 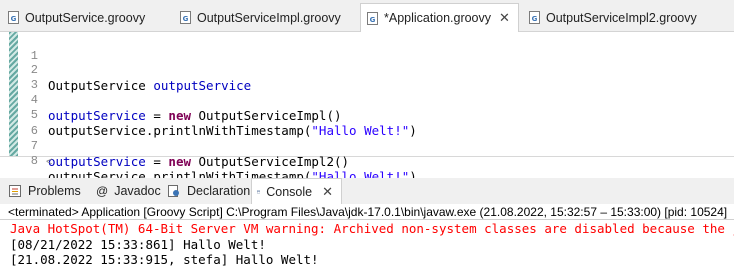 What do you see at coordinates (367, 122) in the screenshot?
I see `code-line: 6` at bounding box center [367, 122].